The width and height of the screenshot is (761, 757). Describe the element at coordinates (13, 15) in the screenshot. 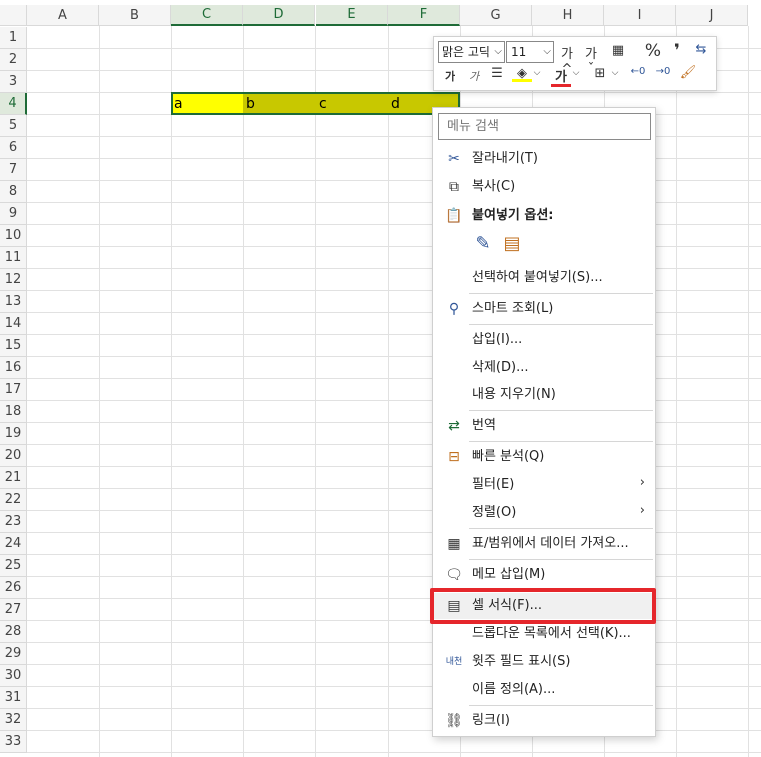

I see `select-all-corner` at that location.